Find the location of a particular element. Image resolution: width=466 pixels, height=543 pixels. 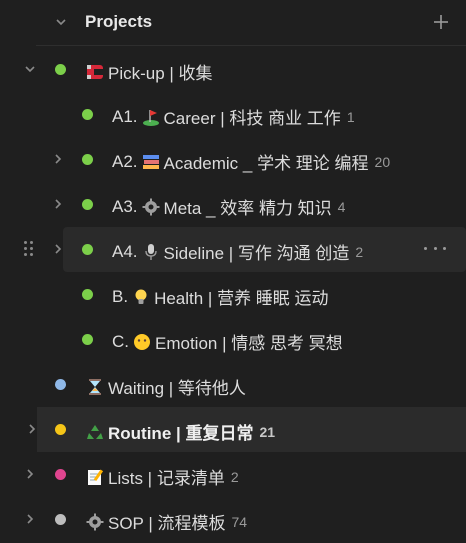

project-name: Career | 科技 商业 工作 is located at coordinates (252, 118).